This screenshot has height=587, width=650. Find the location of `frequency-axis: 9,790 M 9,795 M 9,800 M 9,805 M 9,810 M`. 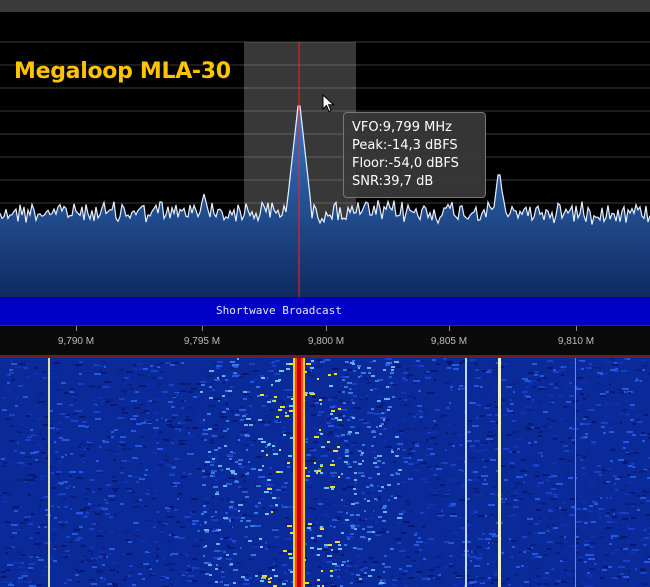

frequency-axis: 9,790 M 9,795 M 9,800 M 9,805 M 9,810 M is located at coordinates (325, 340).